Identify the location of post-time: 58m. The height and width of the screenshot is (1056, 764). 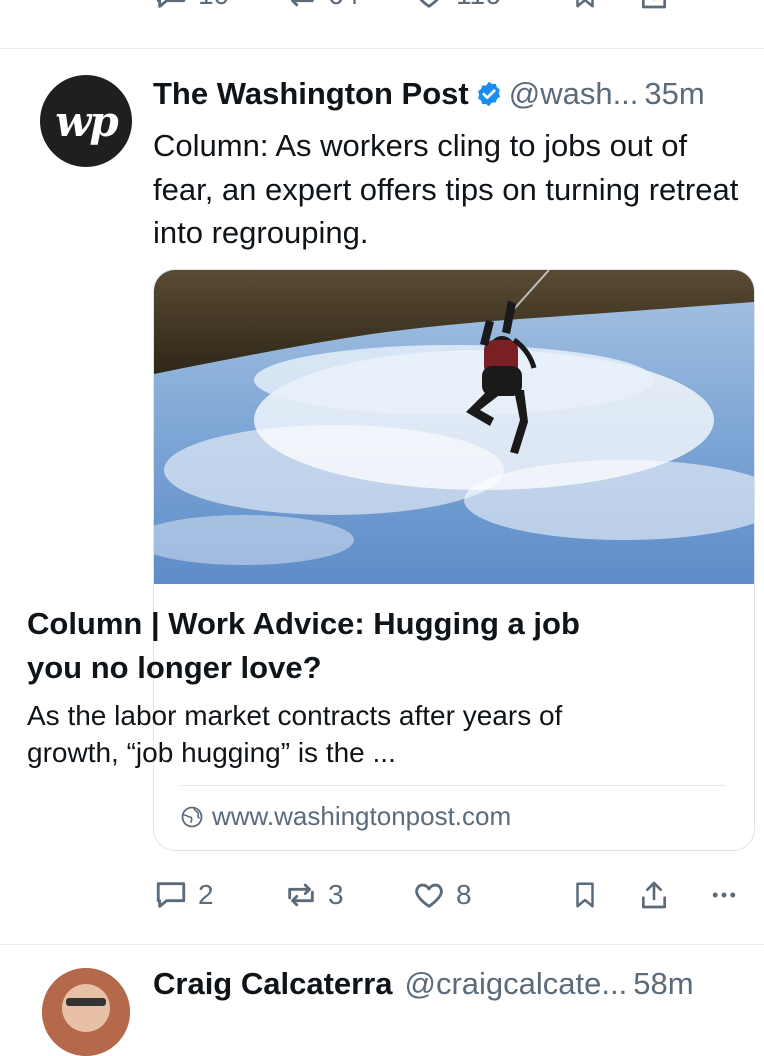
(663, 983).